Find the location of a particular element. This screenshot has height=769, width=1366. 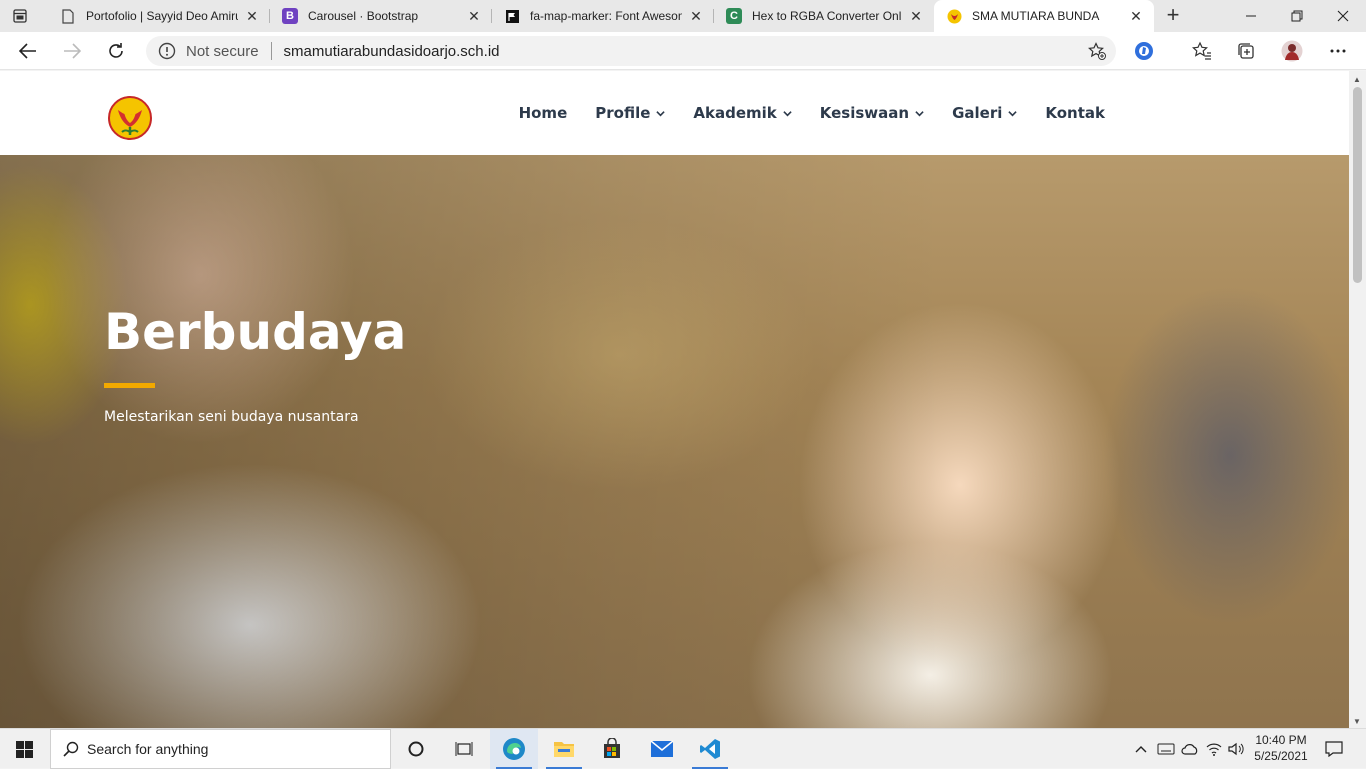

search-placeholder: Search for anything is located at coordinates (148, 749).